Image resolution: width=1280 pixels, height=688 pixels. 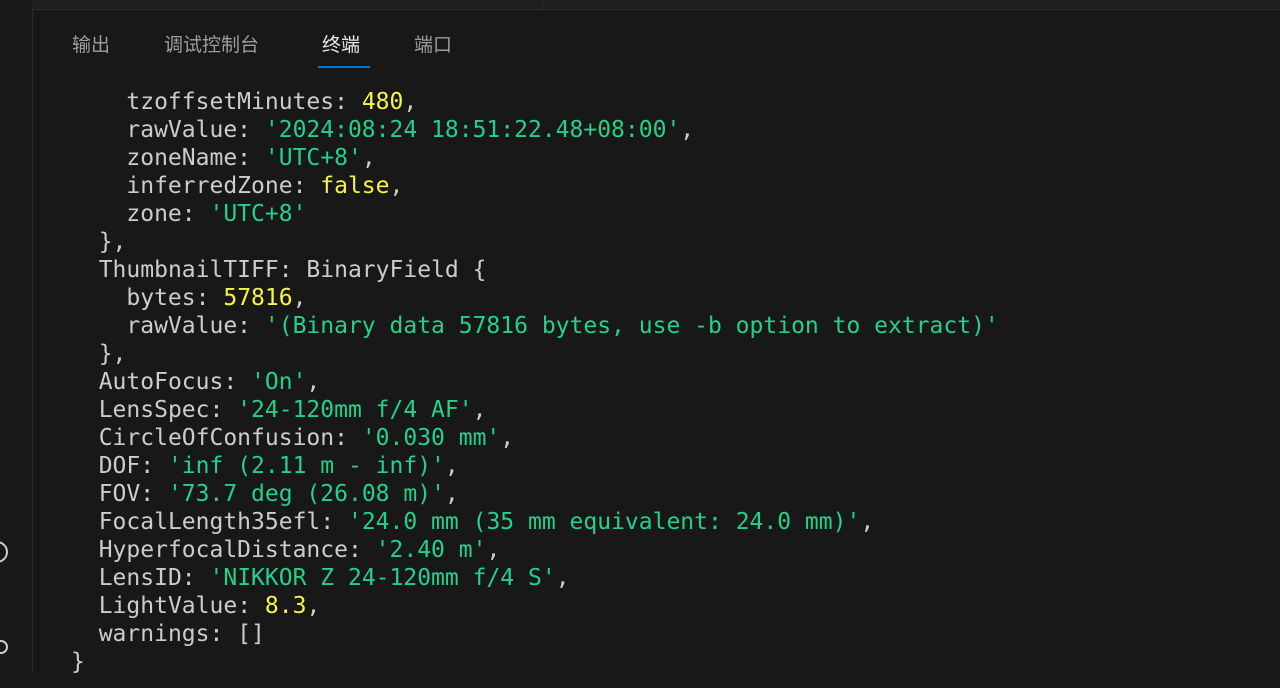 I want to click on active-tab-indicator, so click(x=344, y=67).